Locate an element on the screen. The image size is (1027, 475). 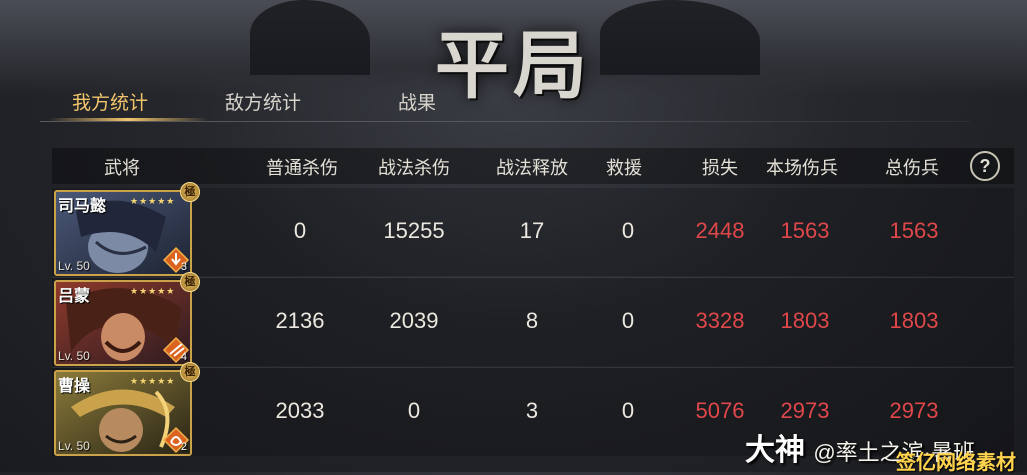
table-header: 武将 普通杀伤 战法杀伤 战法释放 救援 损失 本场伤兵 总伤兵 ? is located at coordinates (533, 166).